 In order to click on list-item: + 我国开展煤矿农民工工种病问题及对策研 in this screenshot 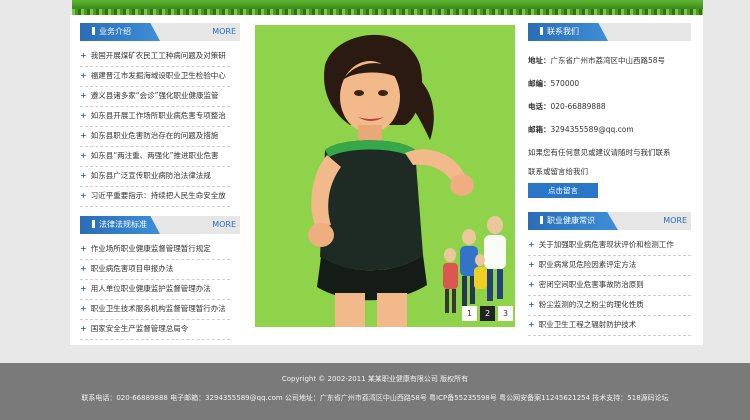, I will do `click(155, 57)`.